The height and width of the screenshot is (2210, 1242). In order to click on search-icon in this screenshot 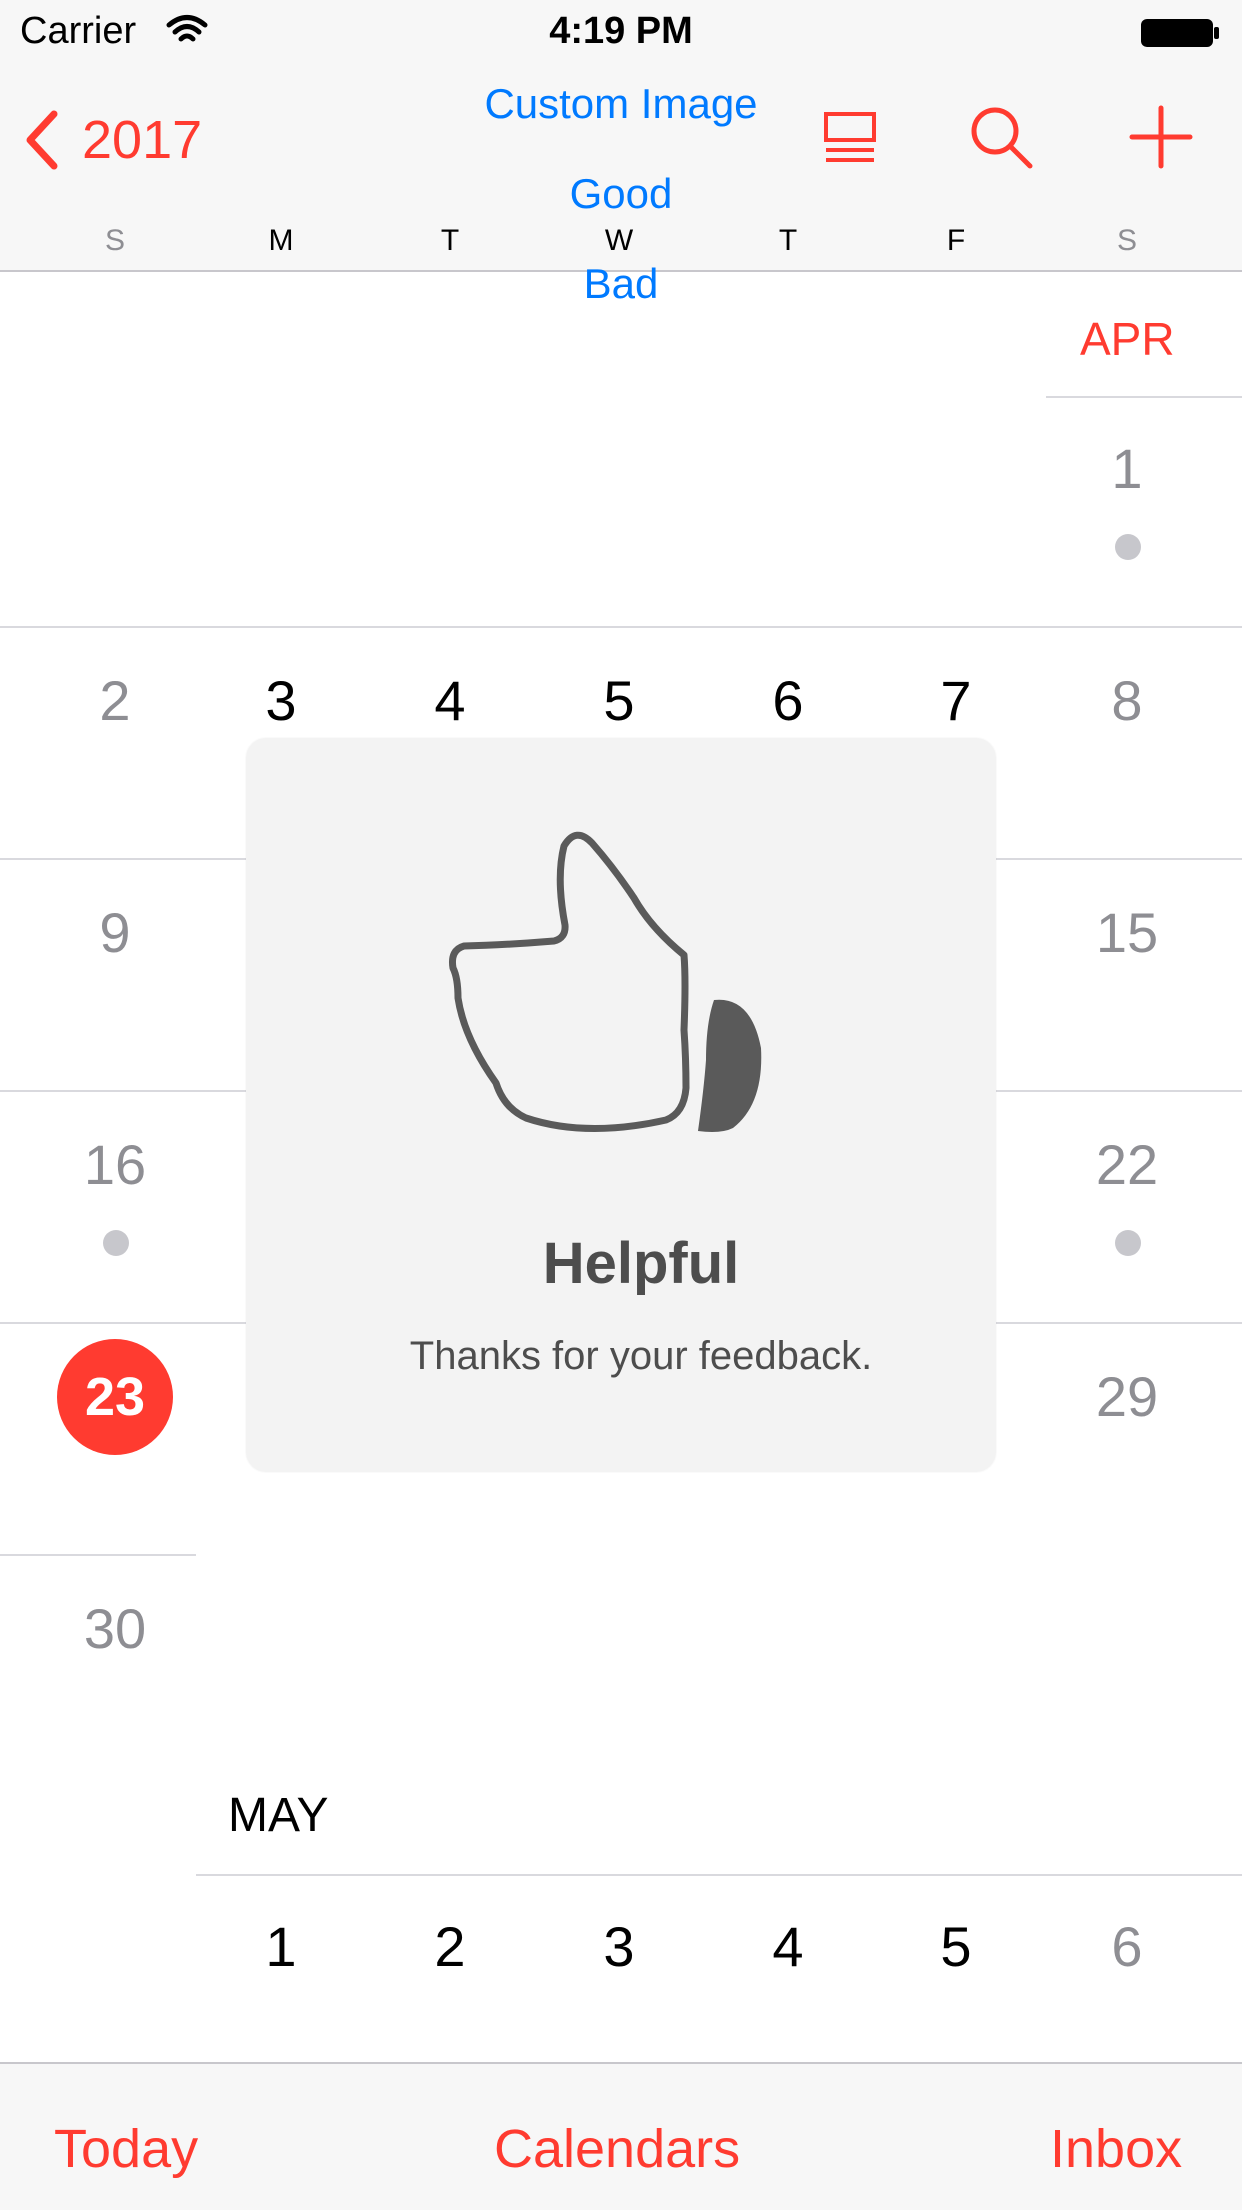, I will do `click(1001, 137)`.